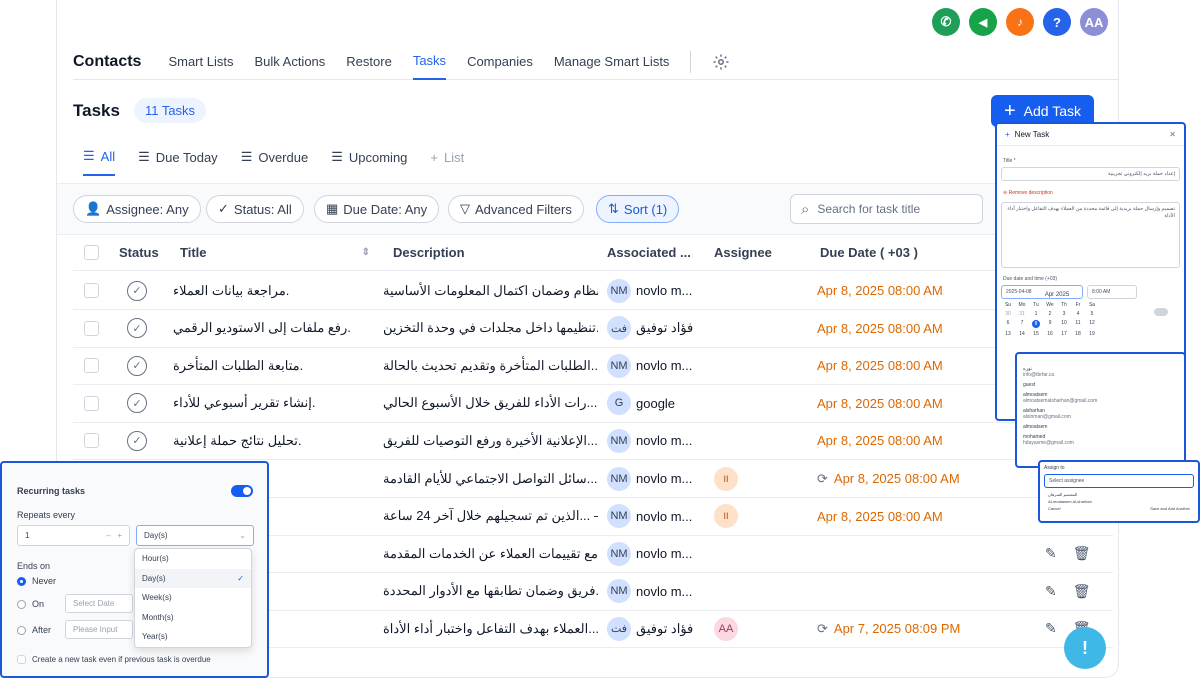 This screenshot has height=678, width=1200. What do you see at coordinates (869, 252) in the screenshot?
I see `col-due-date: Due Date ( +03 )` at bounding box center [869, 252].